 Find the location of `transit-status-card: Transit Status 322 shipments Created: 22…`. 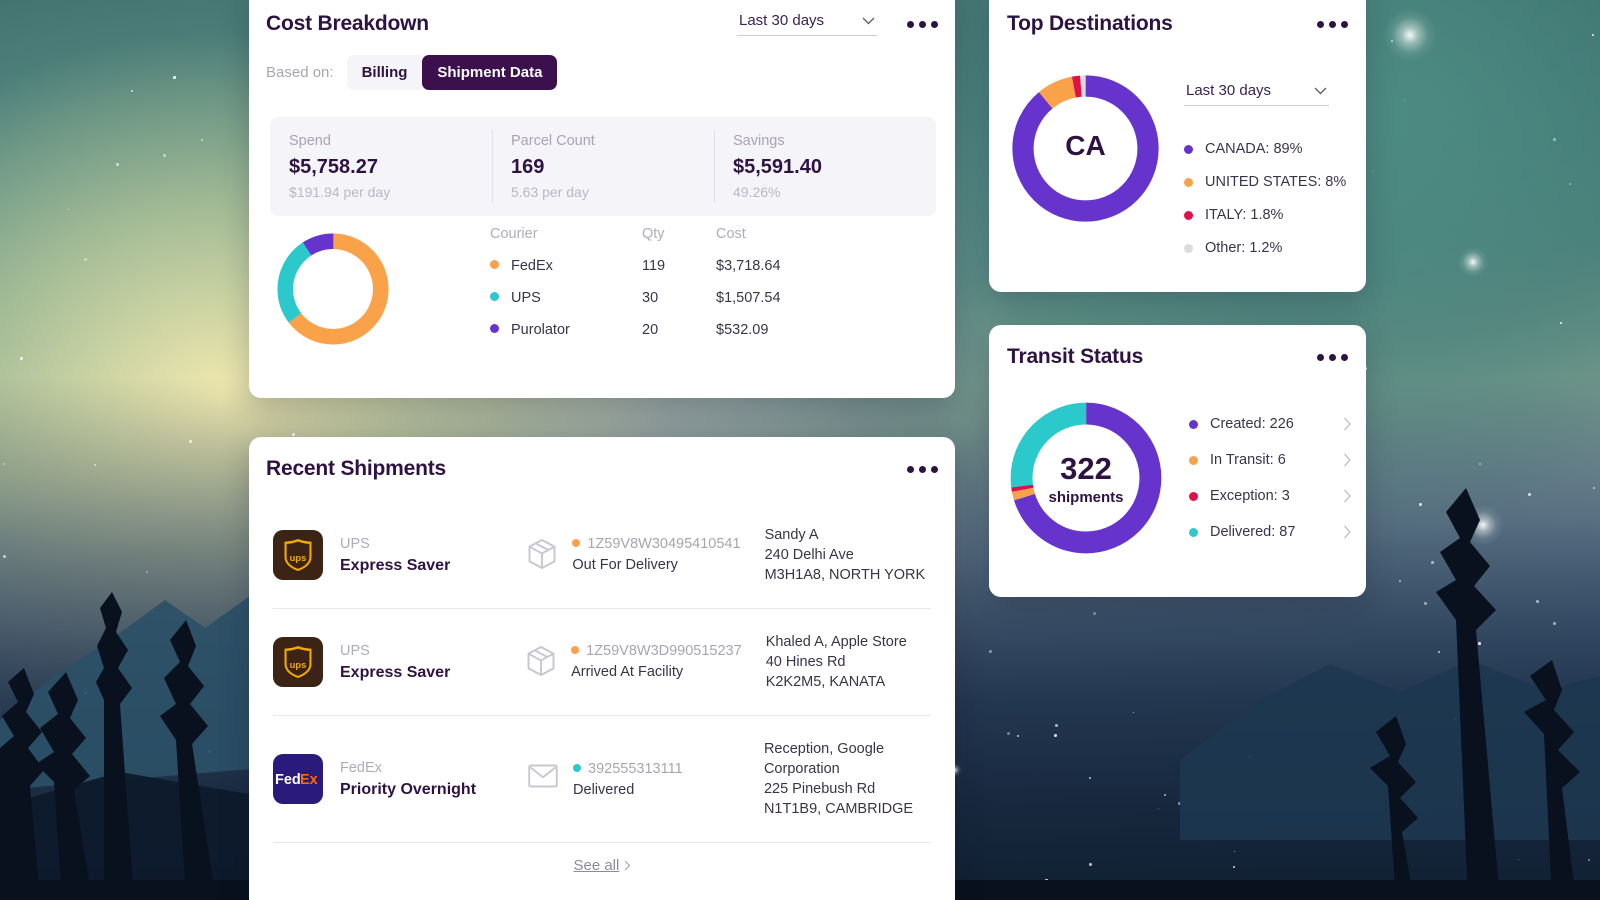

transit-status-card: Transit Status 322 shipments Created: 22… is located at coordinates (1177, 461).